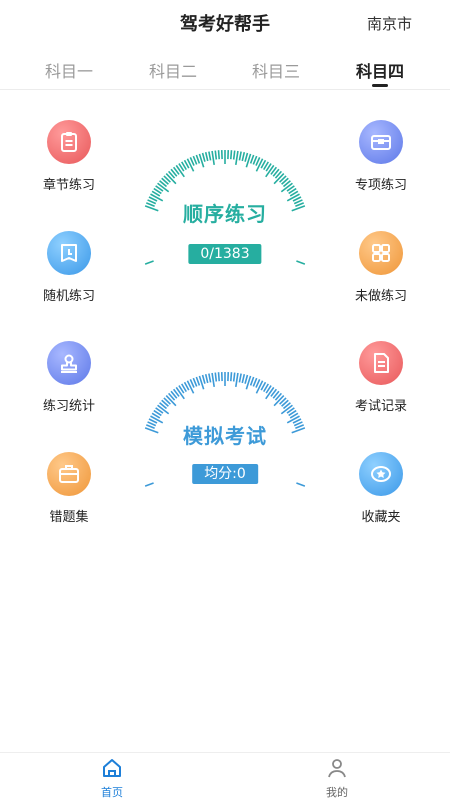 The width and height of the screenshot is (450, 800). What do you see at coordinates (380, 185) in the screenshot?
I see `special-practice-label: 专项练习` at bounding box center [380, 185].